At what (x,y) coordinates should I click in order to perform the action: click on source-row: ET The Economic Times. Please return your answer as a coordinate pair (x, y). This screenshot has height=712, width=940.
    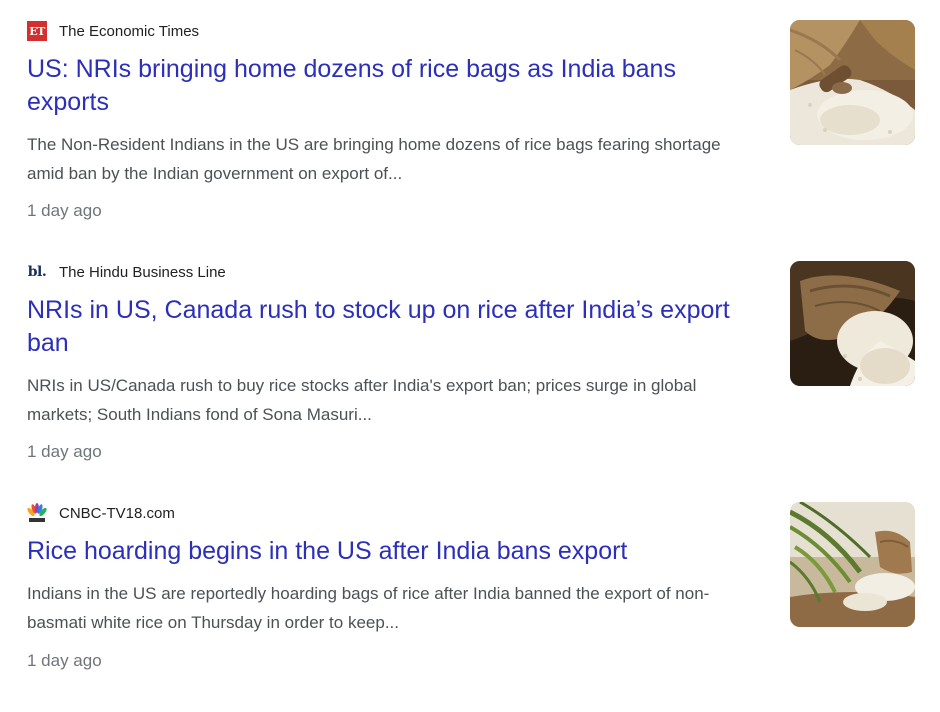
    Looking at the image, I should click on (113, 31).